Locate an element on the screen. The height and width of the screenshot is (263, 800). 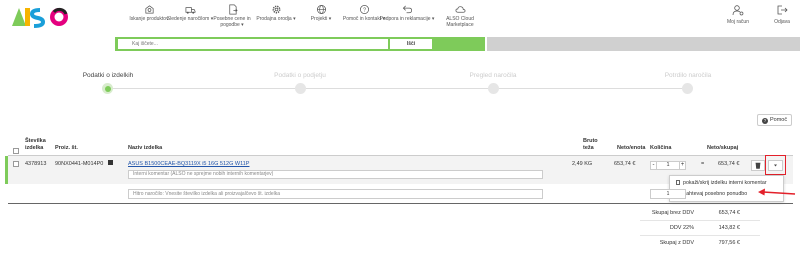
help-label: Pomoč is located at coordinates (779, 120).